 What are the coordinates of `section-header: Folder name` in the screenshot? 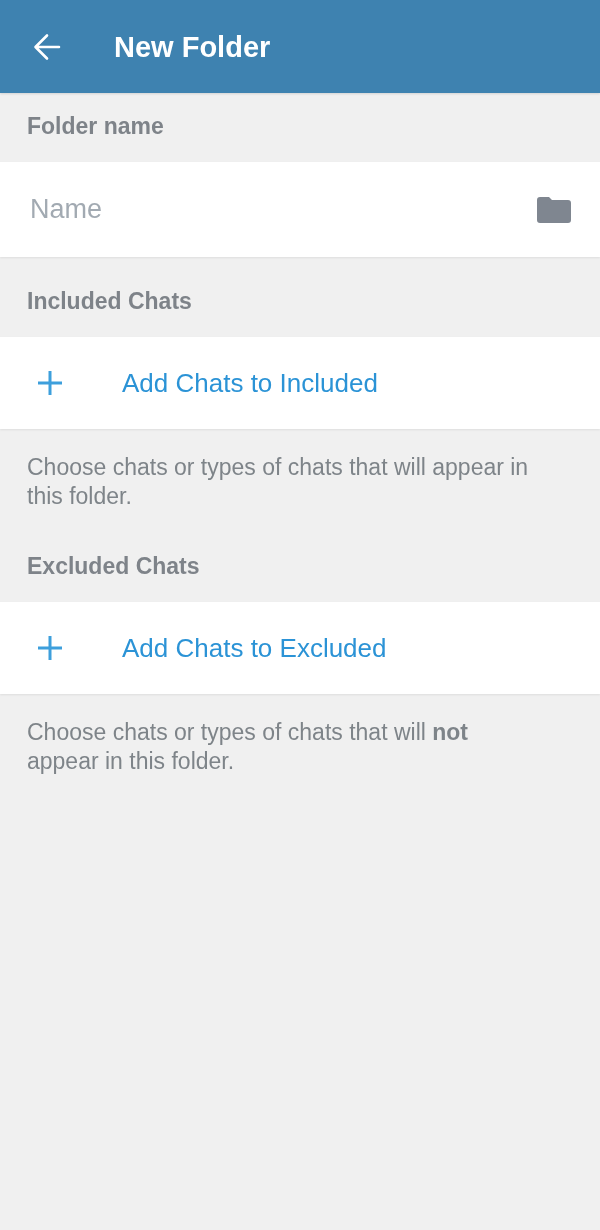 It's located at (95, 126).